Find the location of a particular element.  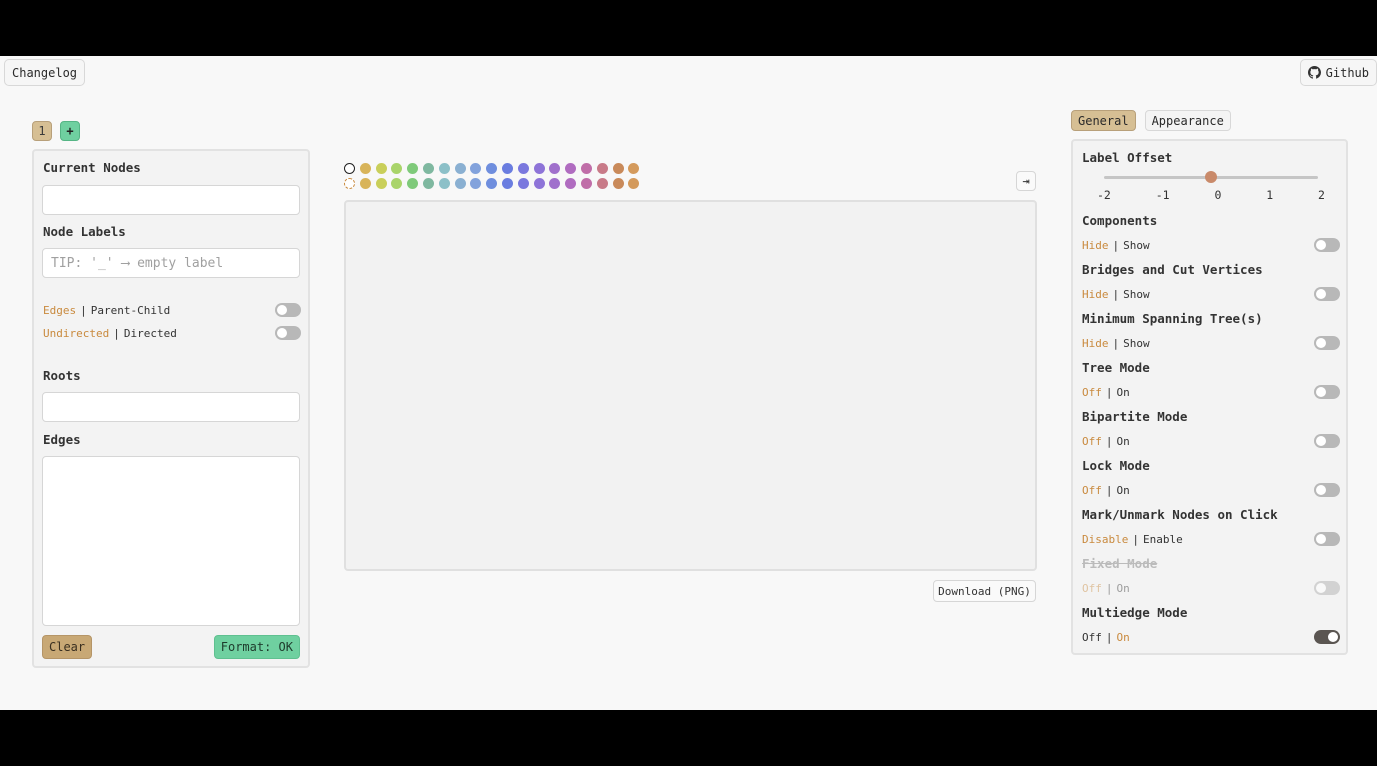

edges-label: Edges is located at coordinates (62, 439).